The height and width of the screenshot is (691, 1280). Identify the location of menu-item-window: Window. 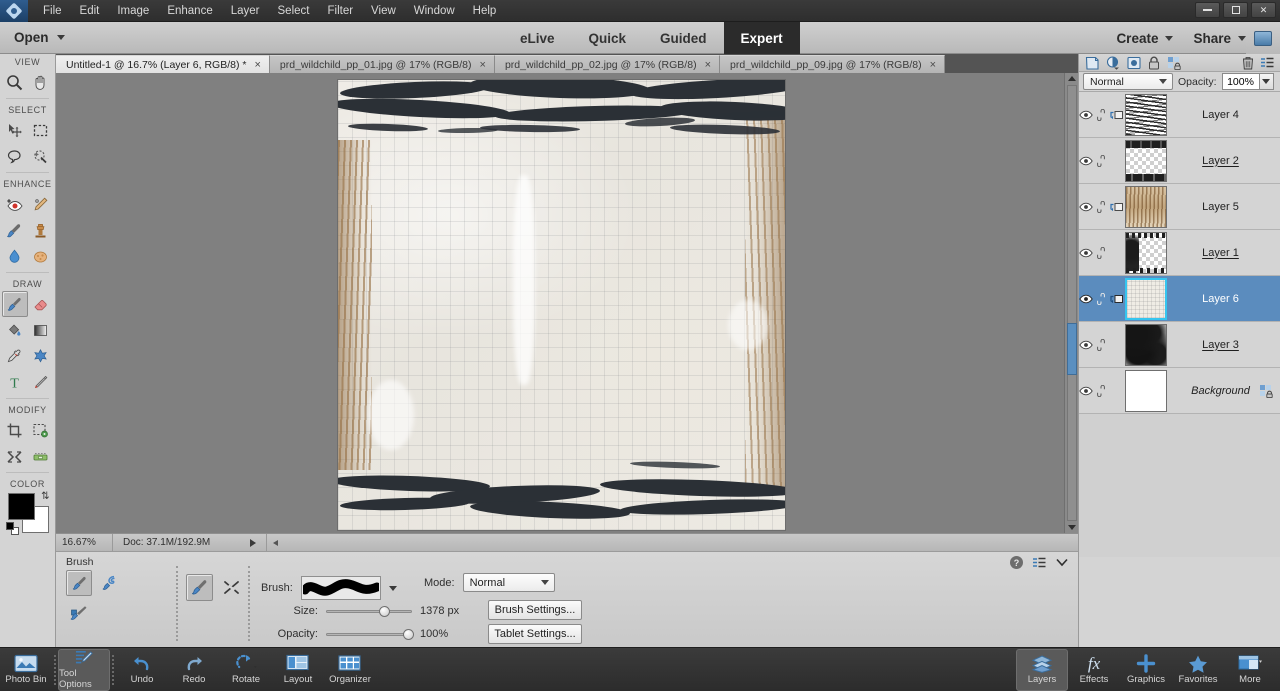
(434, 11).